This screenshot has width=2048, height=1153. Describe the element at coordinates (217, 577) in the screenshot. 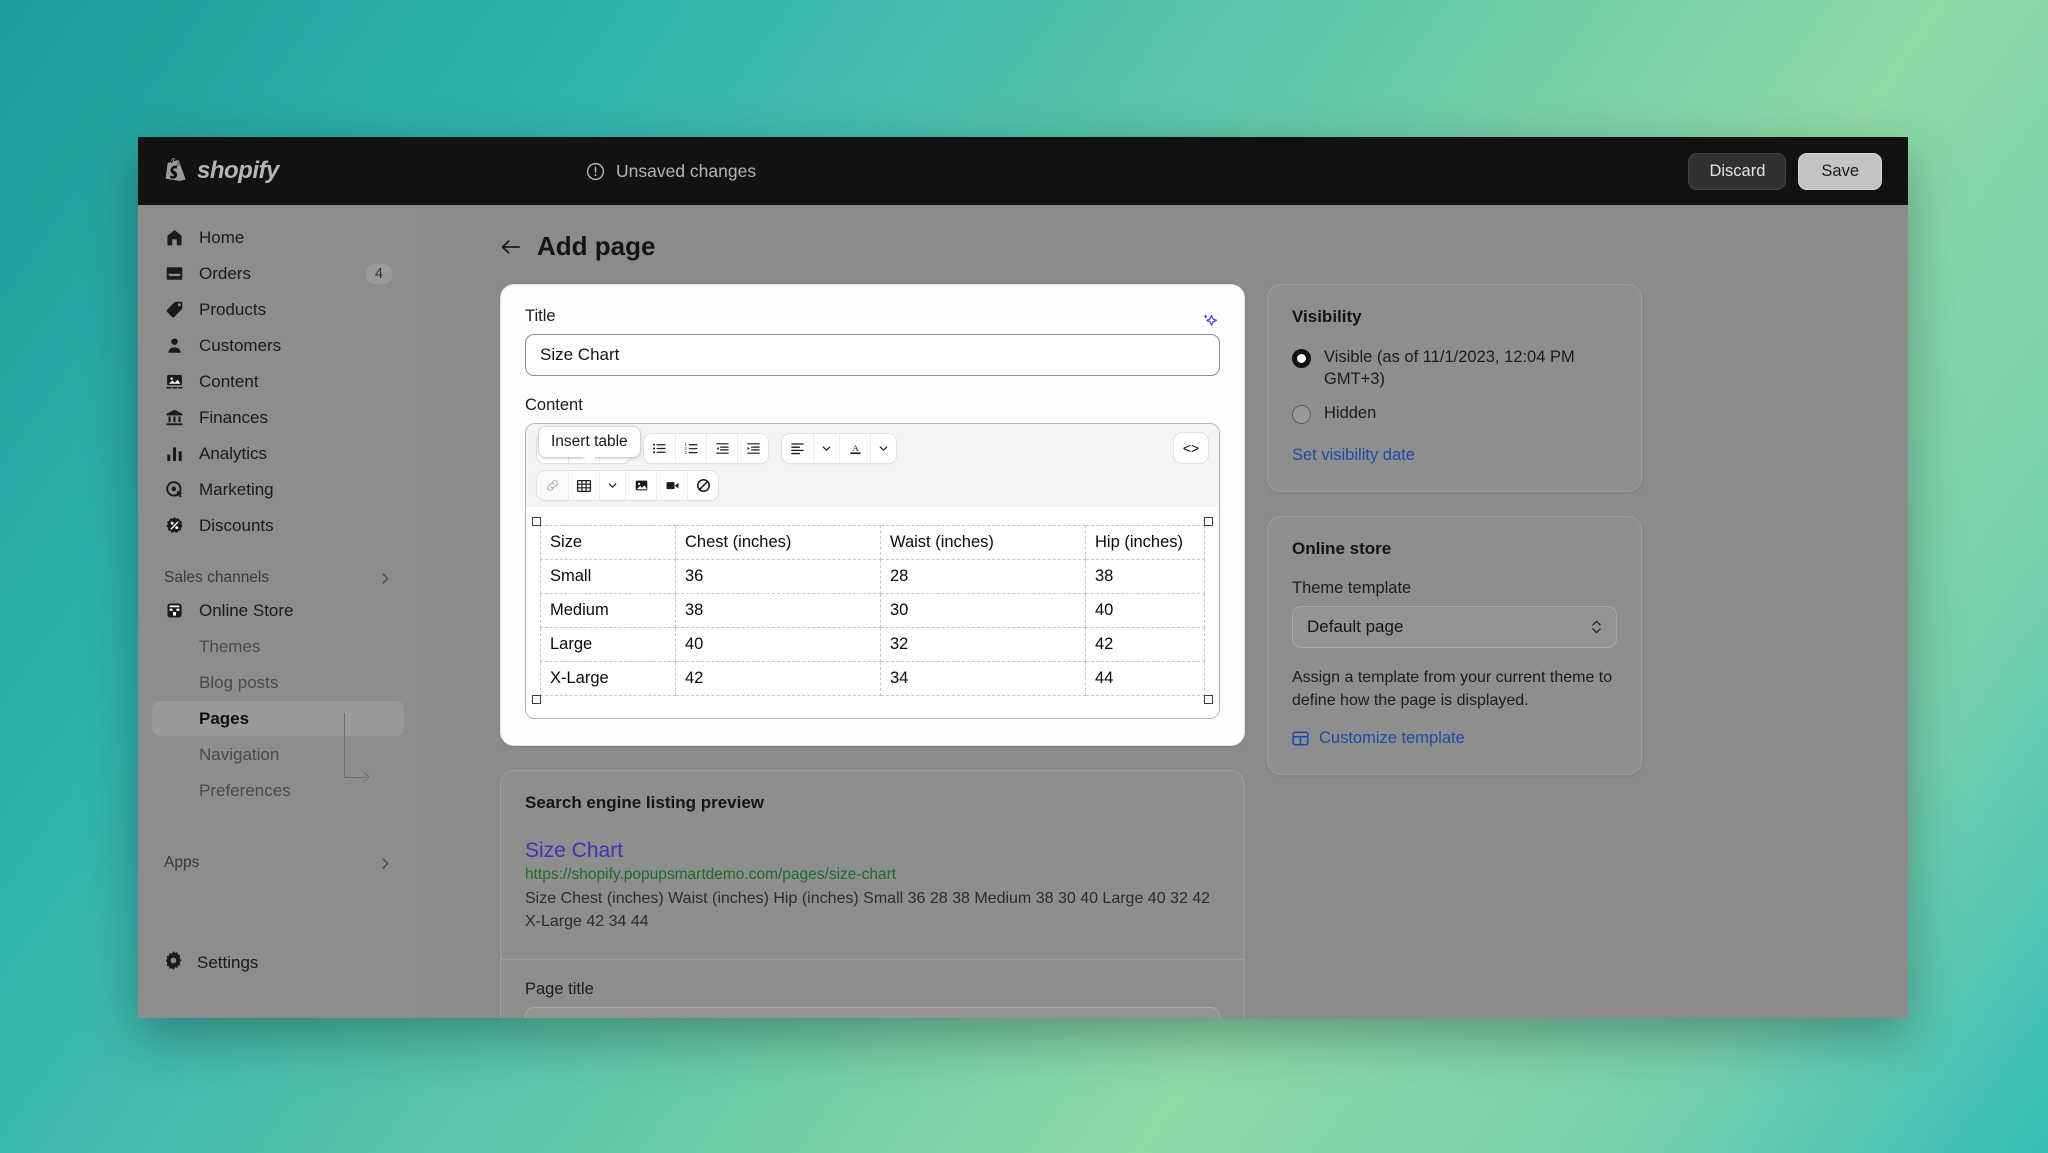

I see `sales-channels-label: Sales channels` at that location.